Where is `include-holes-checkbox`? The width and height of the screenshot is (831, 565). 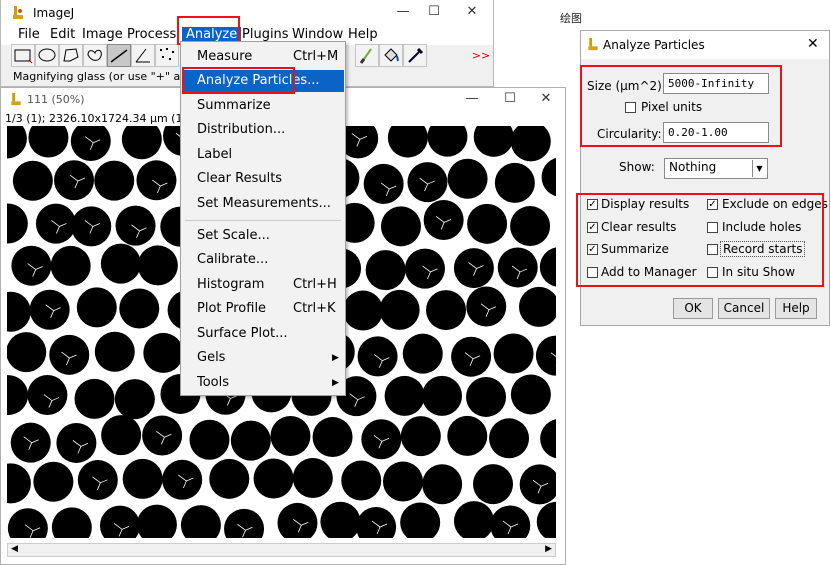
include-holes-checkbox is located at coordinates (712, 227).